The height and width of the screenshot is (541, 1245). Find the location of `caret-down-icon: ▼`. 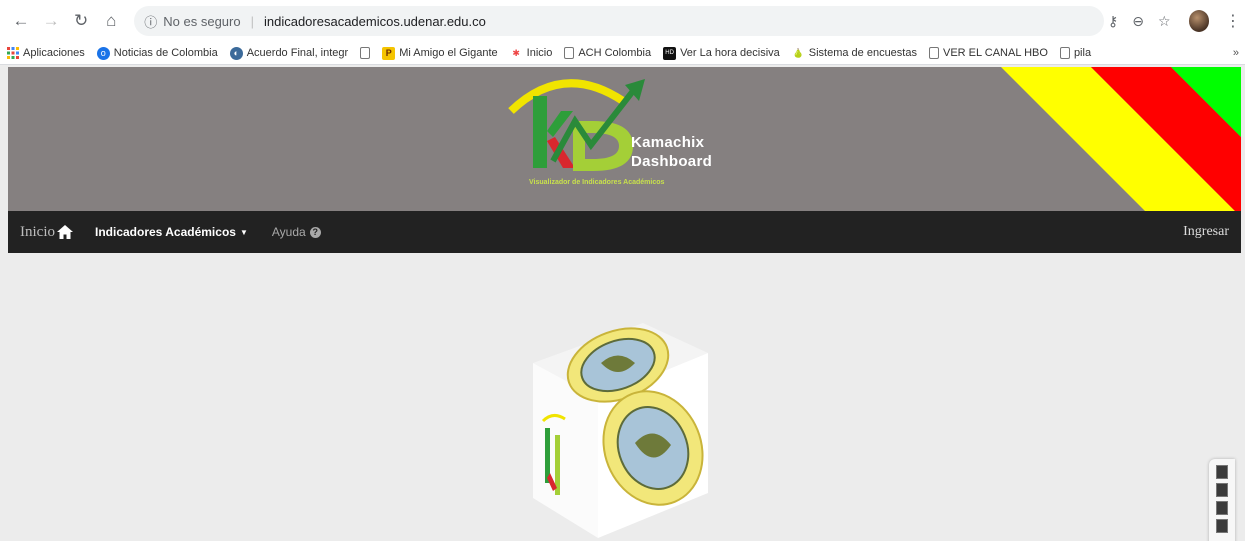

caret-down-icon: ▼ is located at coordinates (243, 232).